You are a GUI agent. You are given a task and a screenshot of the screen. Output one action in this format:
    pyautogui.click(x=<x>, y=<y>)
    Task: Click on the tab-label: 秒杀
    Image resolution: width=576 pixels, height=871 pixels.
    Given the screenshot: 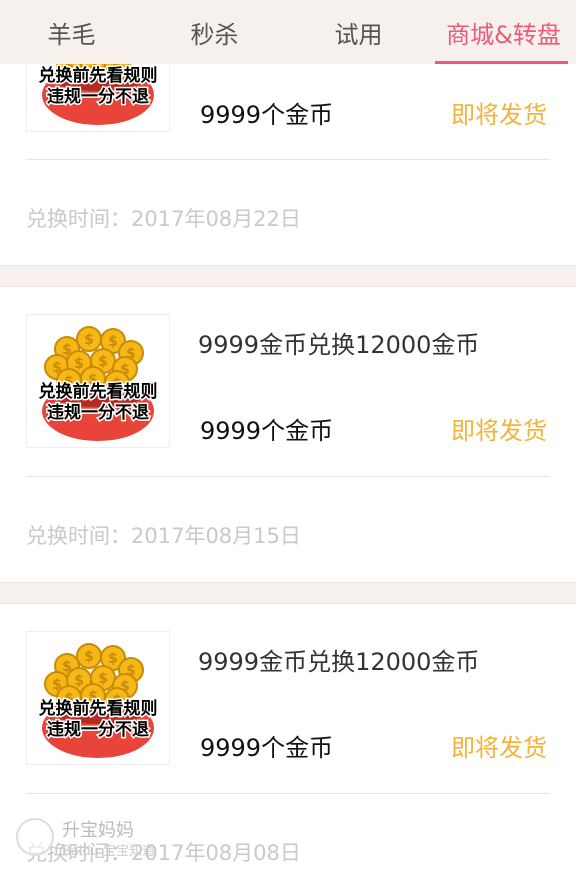 What is the action you would take?
    pyautogui.click(x=214, y=34)
    